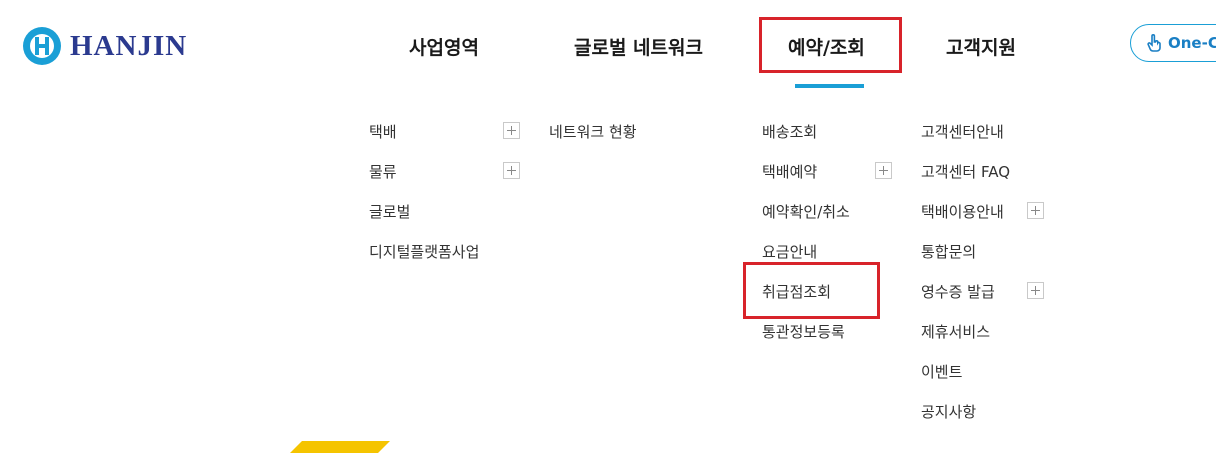  What do you see at coordinates (340, 447) in the screenshot?
I see `decorative-yellow-banner` at bounding box center [340, 447].